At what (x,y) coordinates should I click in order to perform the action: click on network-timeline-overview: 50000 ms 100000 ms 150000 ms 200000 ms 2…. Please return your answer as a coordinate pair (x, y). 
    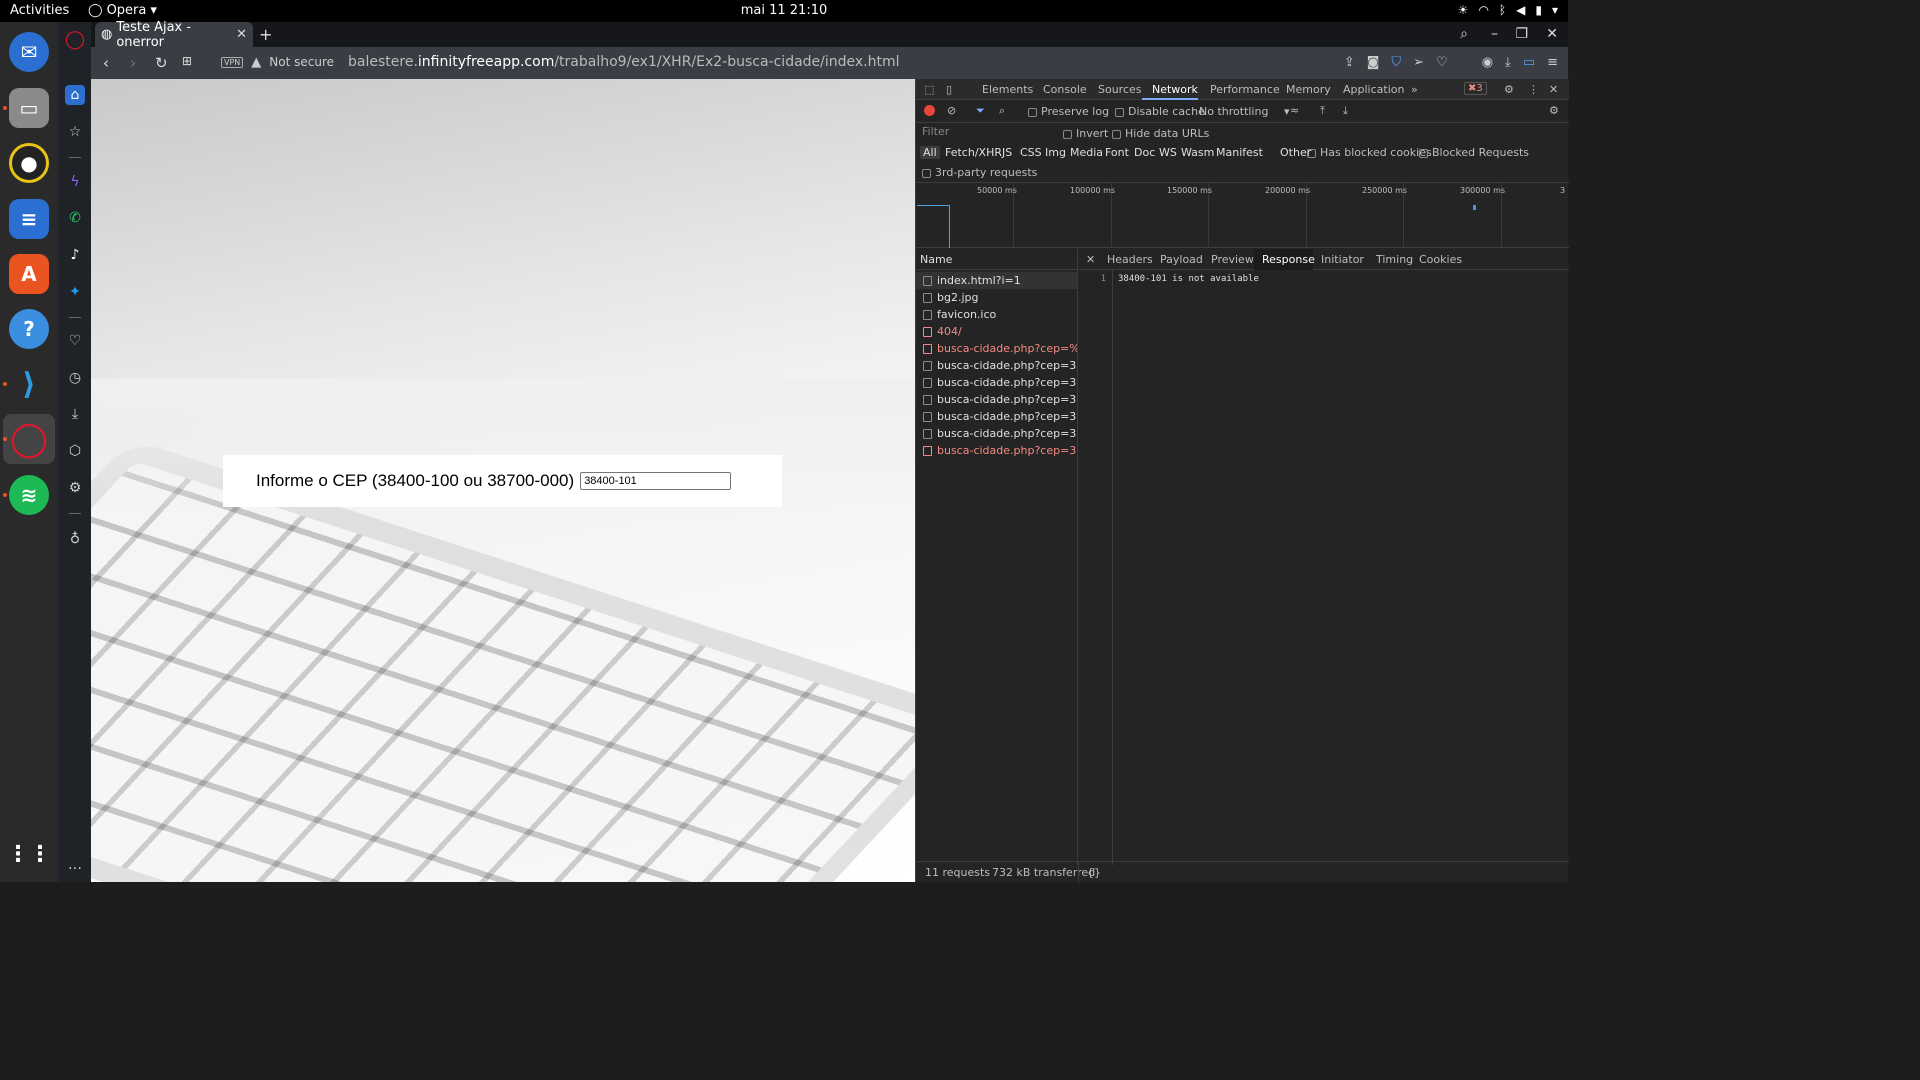
    Looking at the image, I should click on (1242, 215).